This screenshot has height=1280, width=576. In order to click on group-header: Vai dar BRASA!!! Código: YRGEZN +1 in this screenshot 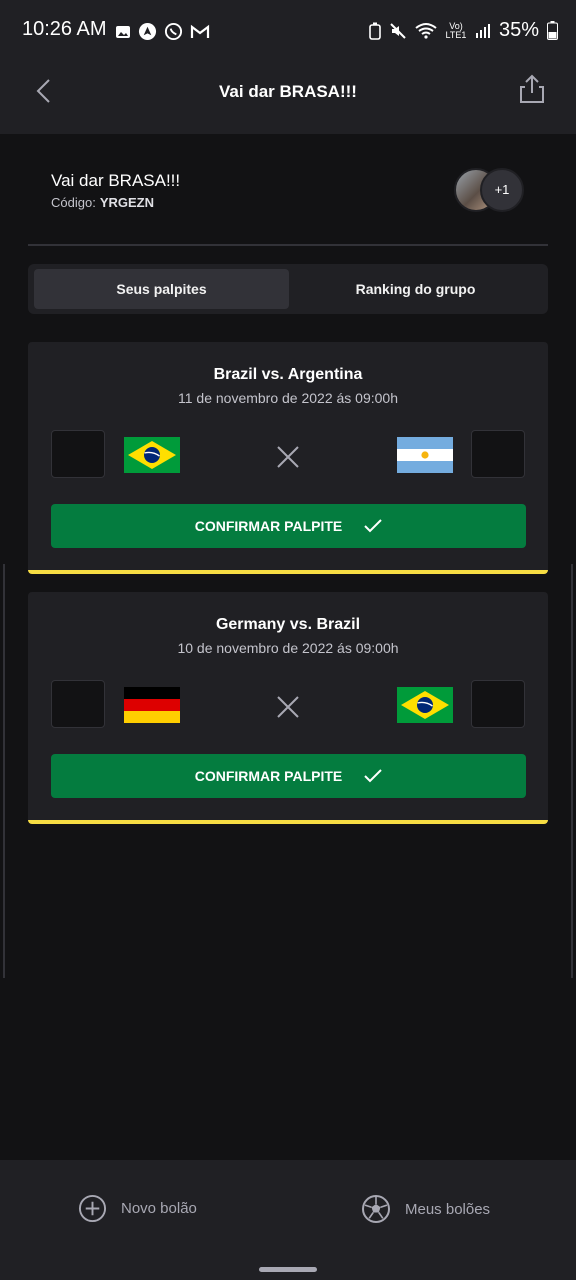, I will do `click(288, 202)`.